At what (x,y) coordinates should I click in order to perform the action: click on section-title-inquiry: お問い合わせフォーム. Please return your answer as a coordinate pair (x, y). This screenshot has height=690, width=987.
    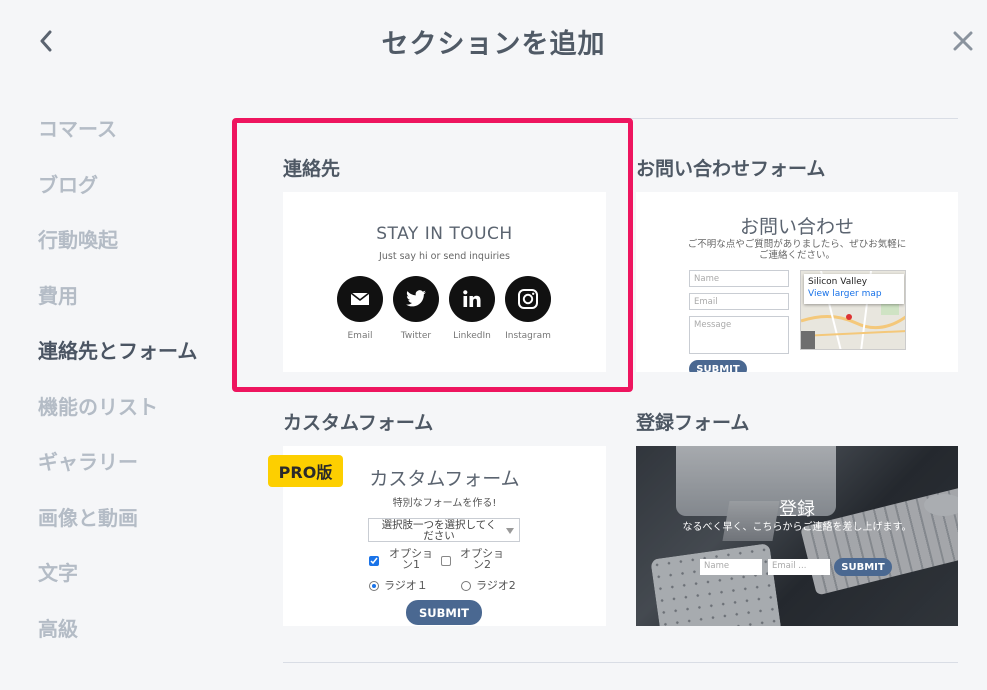
    Looking at the image, I should click on (731, 169).